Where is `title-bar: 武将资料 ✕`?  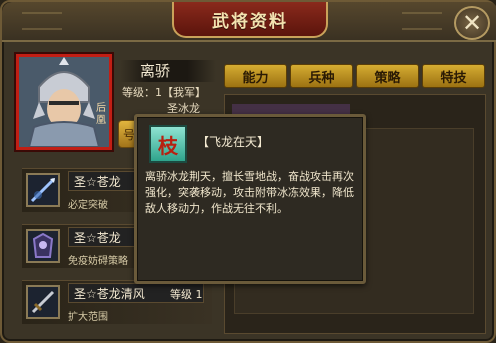 title-bar: 武将资料 ✕ is located at coordinates (249, 22).